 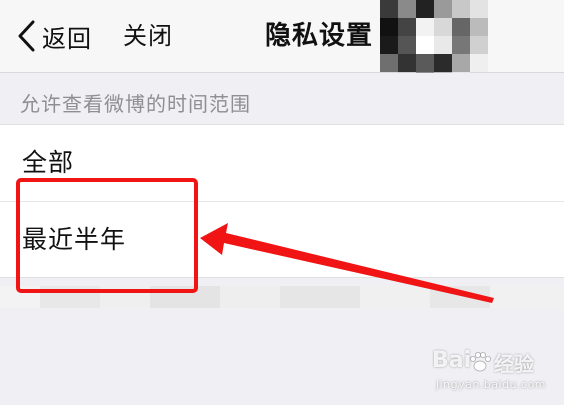 I want to click on back-button: 返回, so click(x=54, y=36).